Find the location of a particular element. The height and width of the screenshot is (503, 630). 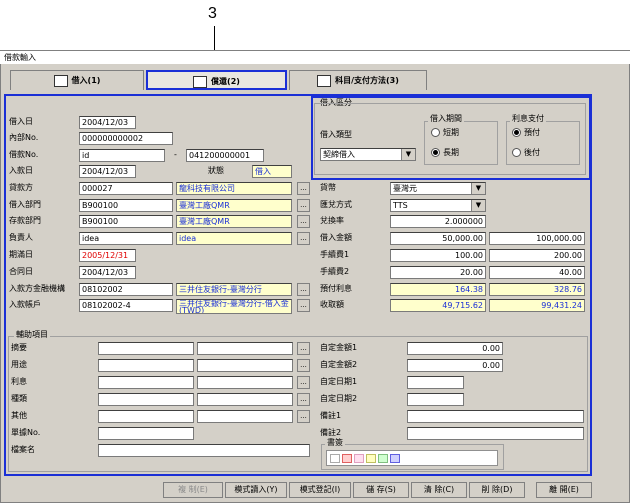

deposit-dept-code-field: B900100 is located at coordinates (126, 221).